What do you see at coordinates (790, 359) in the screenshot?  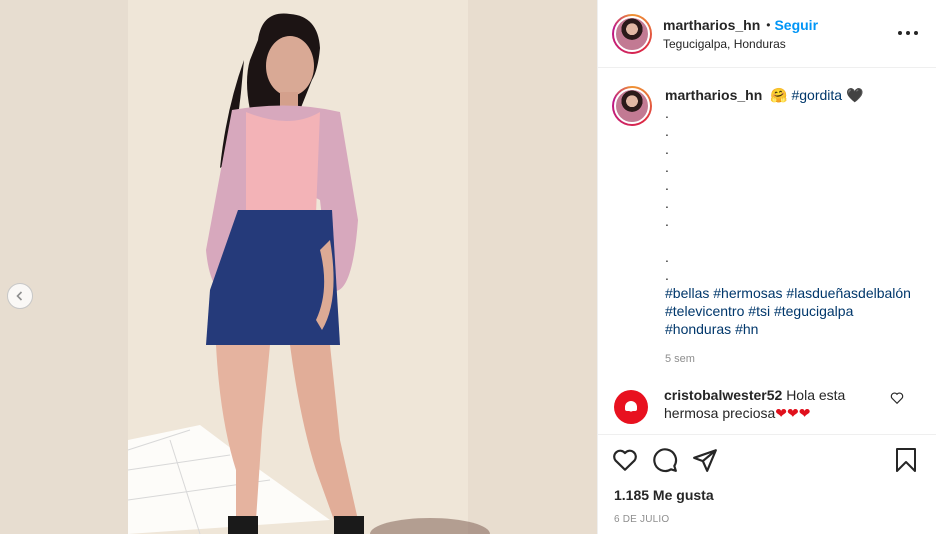 I see `caption-time: 5 sem` at bounding box center [790, 359].